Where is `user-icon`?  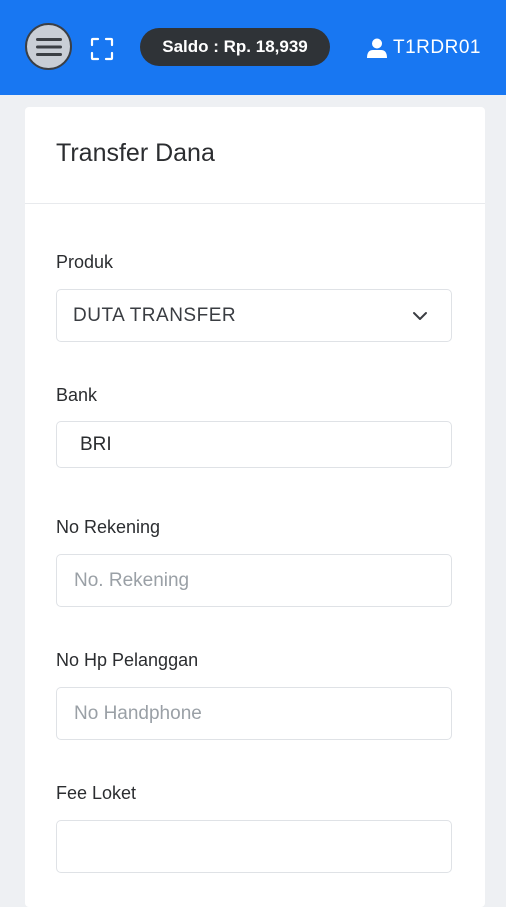
user-icon is located at coordinates (380, 48).